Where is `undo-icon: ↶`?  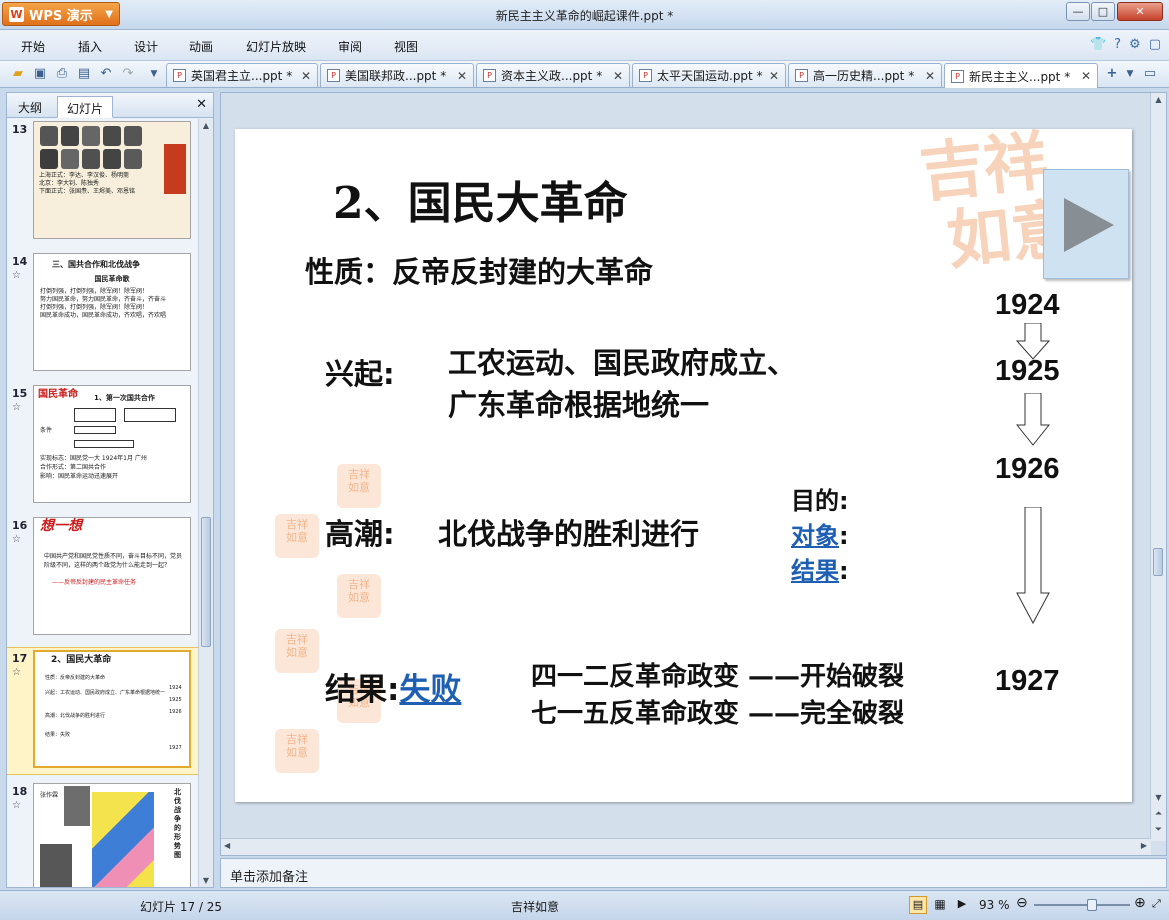
undo-icon: ↶ is located at coordinates (106, 74).